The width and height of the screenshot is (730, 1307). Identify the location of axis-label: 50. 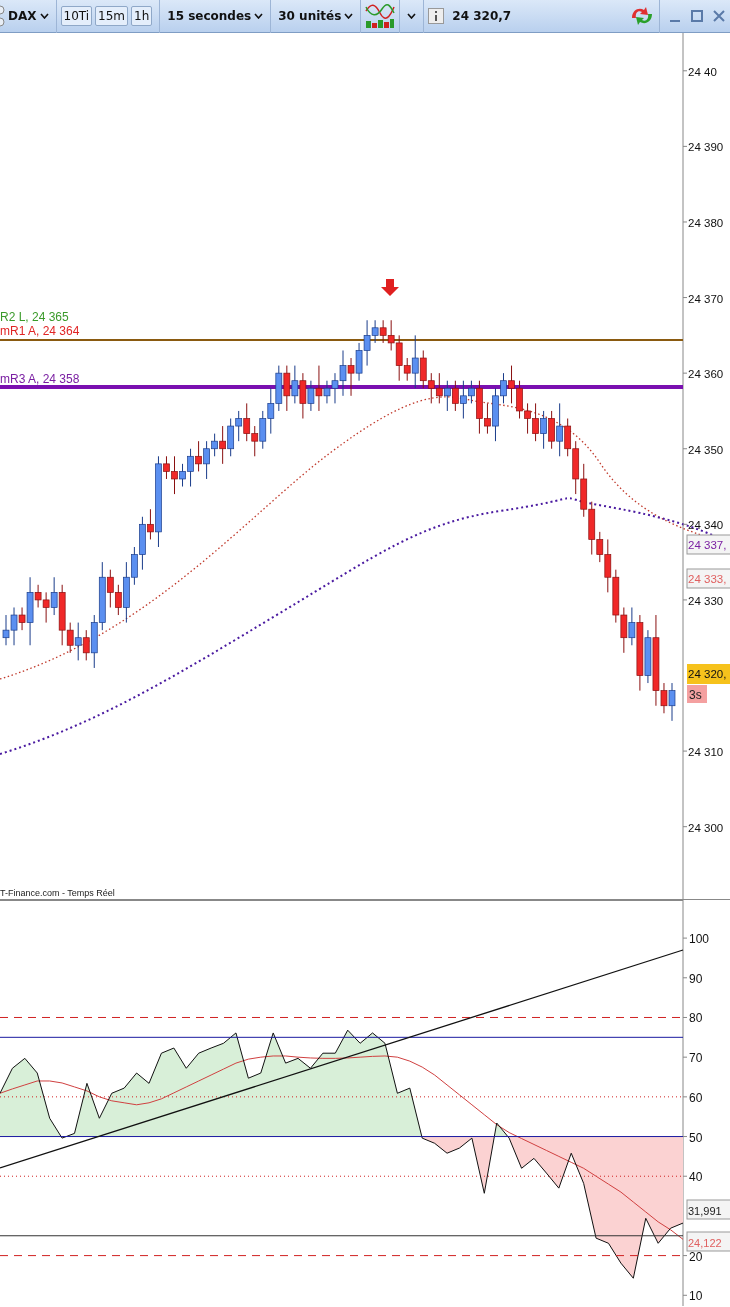
(696, 1137).